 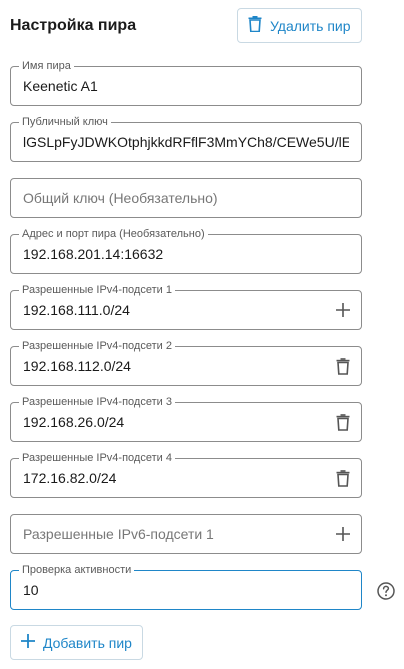 I want to click on ipv4-subnet-4-value: 172.16.82.0/24, so click(x=70, y=478).